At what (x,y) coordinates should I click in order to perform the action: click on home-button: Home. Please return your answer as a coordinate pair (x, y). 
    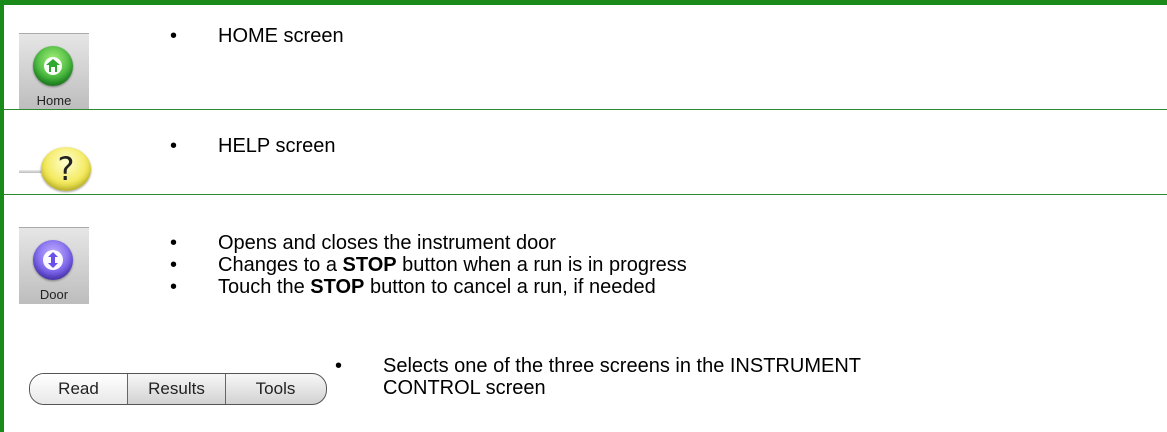
    Looking at the image, I should click on (54, 71).